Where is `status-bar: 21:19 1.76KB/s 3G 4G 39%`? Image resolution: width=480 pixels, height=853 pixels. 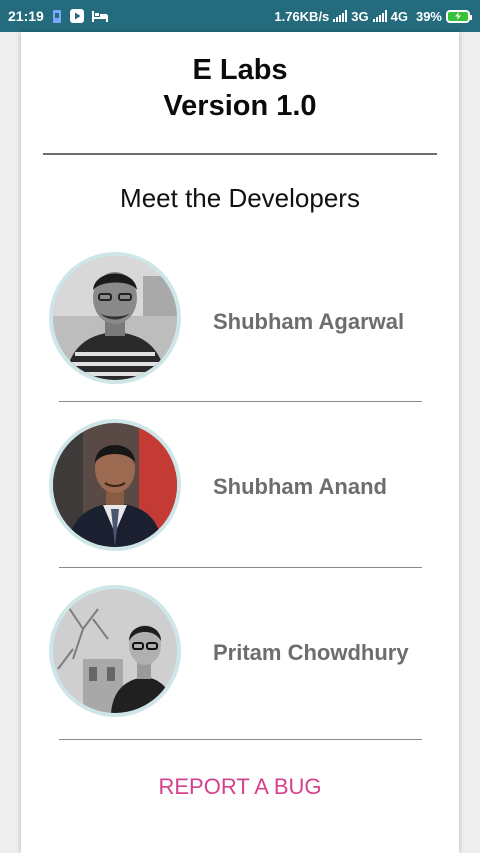 status-bar: 21:19 1.76KB/s 3G 4G 39% is located at coordinates (240, 16).